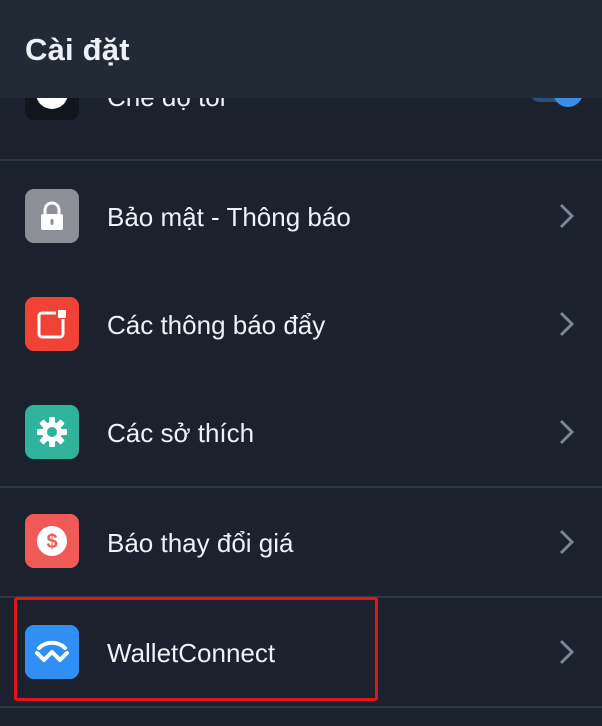  Describe the element at coordinates (52, 432) in the screenshot. I see `gear-icon` at that location.